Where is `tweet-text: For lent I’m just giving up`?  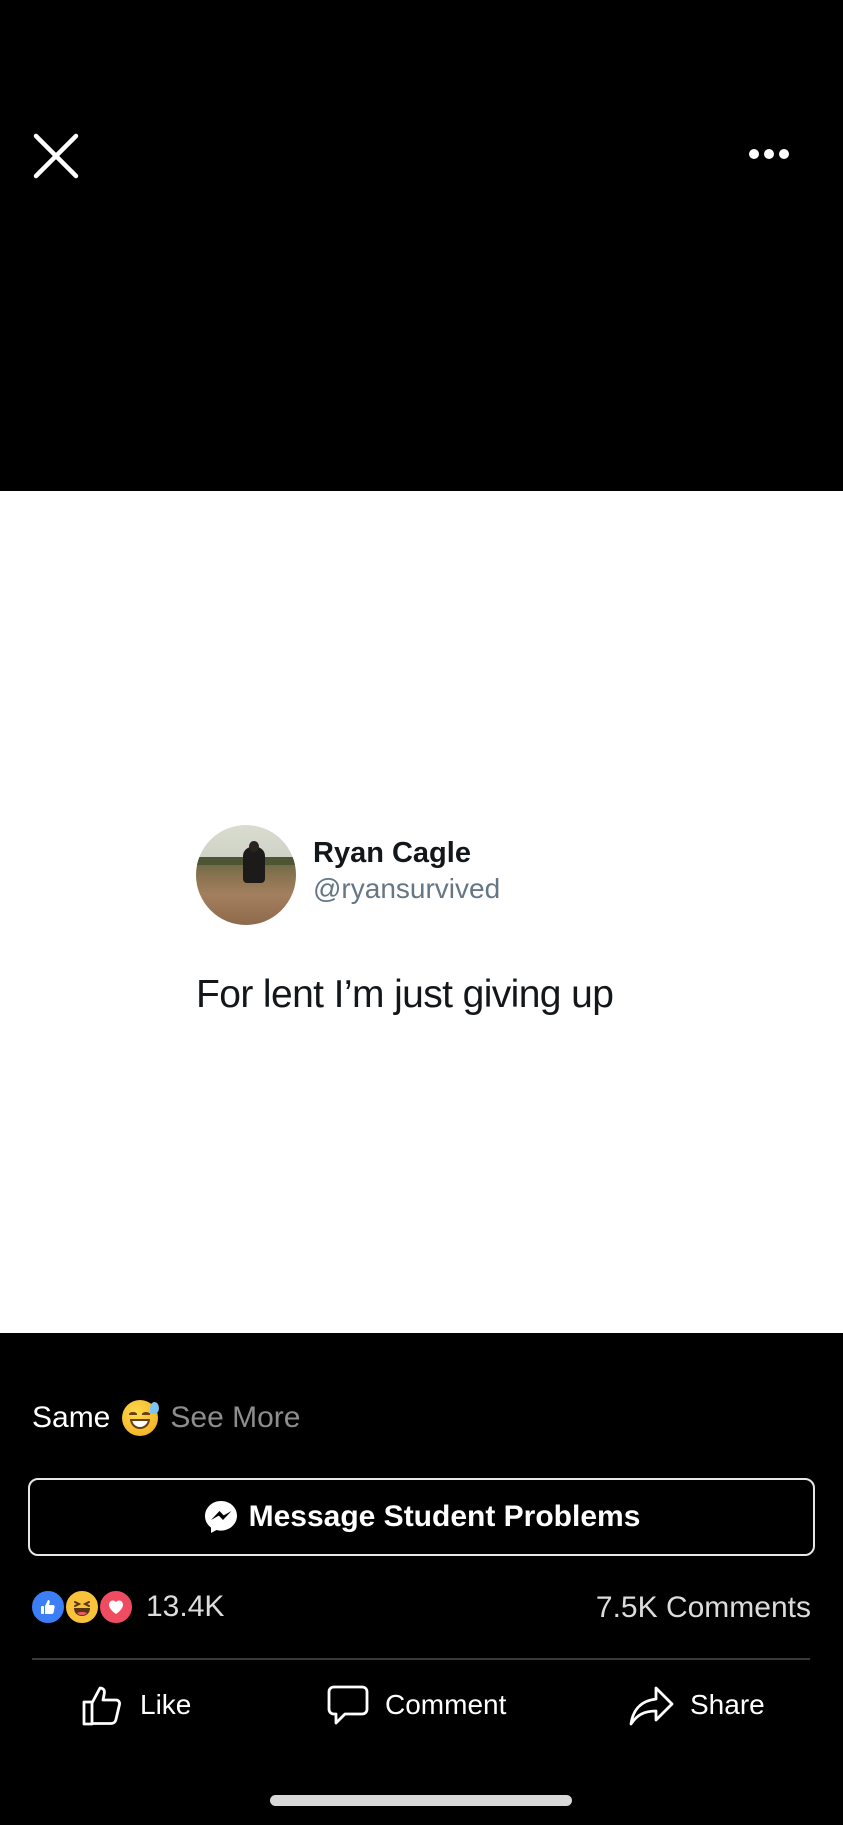
tweet-text: For lent I’m just giving up is located at coordinates (405, 994).